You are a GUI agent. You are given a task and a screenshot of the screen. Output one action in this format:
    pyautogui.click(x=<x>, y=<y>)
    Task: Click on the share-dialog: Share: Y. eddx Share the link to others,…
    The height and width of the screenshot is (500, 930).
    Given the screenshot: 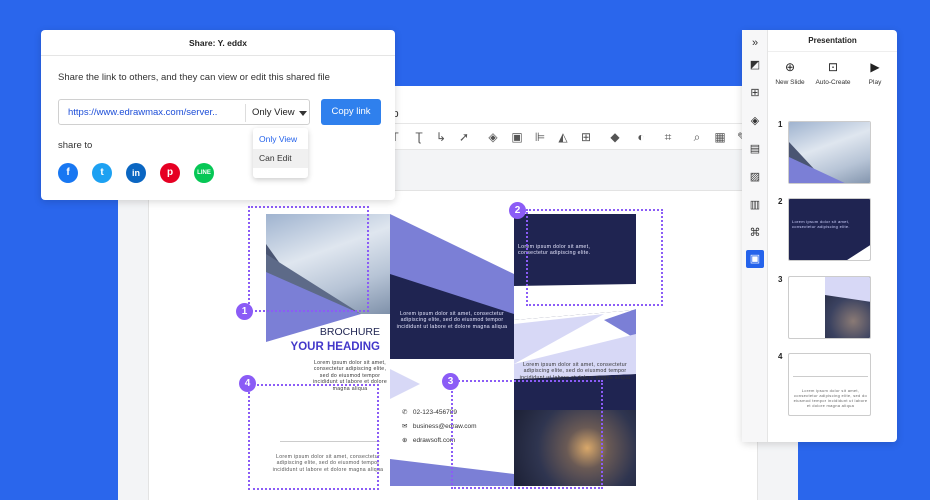 What is the action you would take?
    pyautogui.click(x=218, y=115)
    